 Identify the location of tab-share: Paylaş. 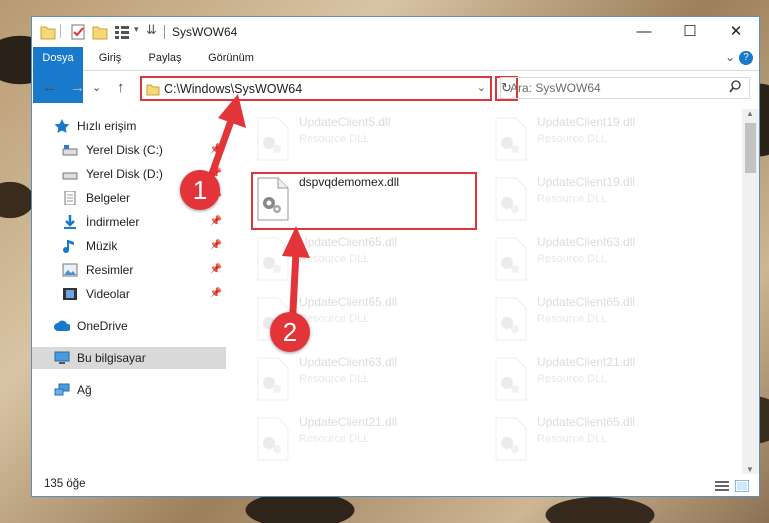
(165, 58).